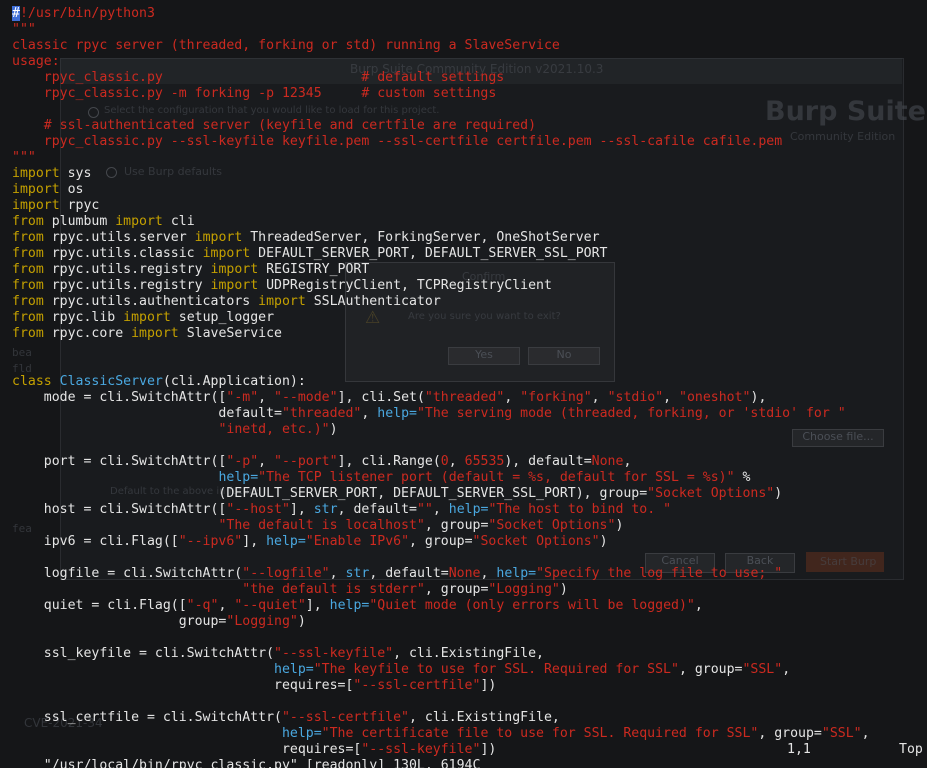 This screenshot has height=768, width=927. Describe the element at coordinates (36, 61) in the screenshot. I see `code-token: usage:` at that location.